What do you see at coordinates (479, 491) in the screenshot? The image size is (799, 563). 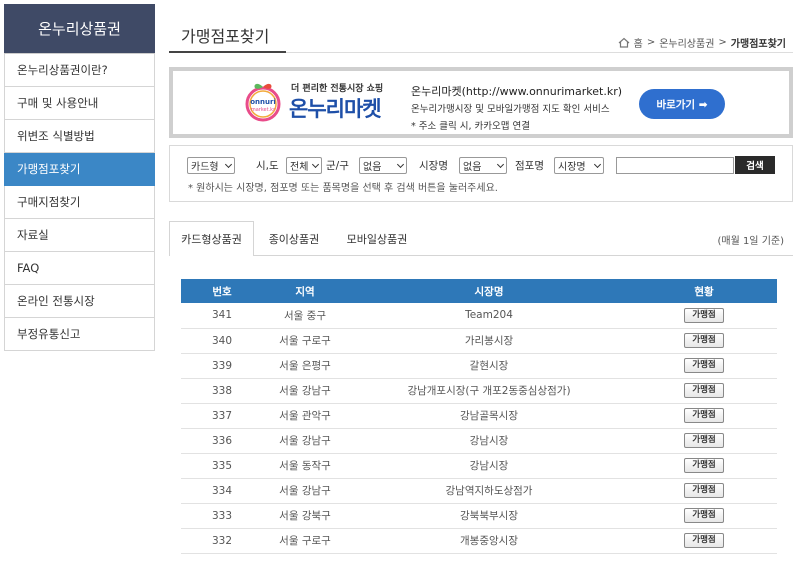 I see `table-row: 334 서울 강남구 강남역지하도상점가 가맹점` at bounding box center [479, 491].